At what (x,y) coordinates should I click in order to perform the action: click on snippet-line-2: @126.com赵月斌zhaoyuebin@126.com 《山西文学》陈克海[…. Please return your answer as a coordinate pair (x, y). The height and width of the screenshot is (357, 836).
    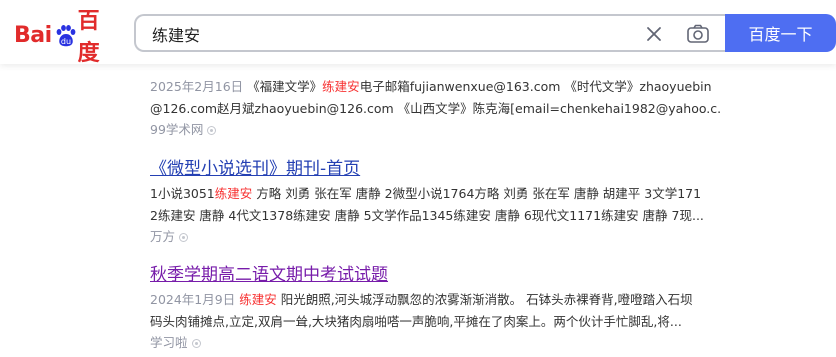
    Looking at the image, I should click on (435, 108).